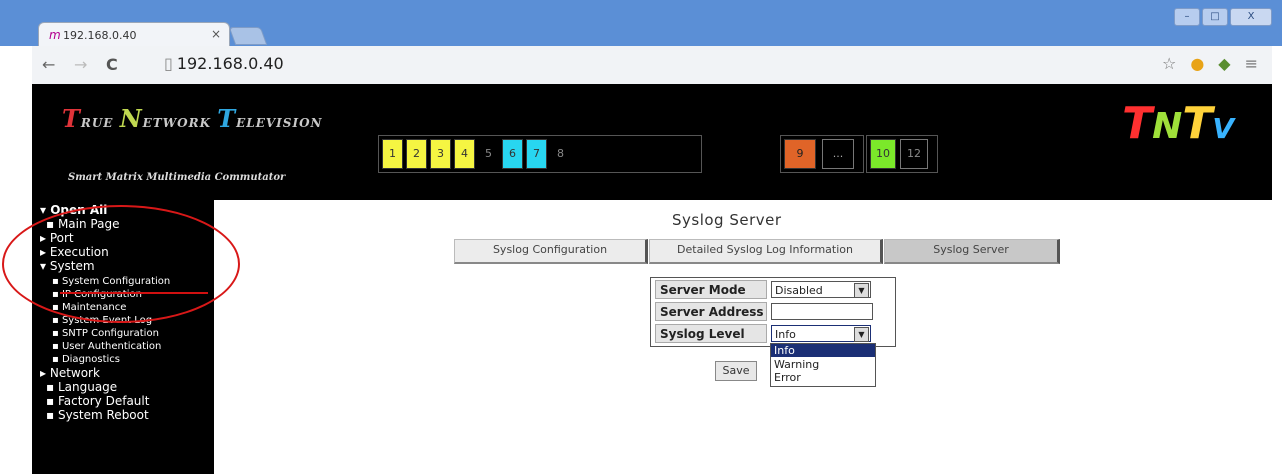 This screenshot has width=1282, height=474. I want to click on port-indicator: 5, so click(488, 154).